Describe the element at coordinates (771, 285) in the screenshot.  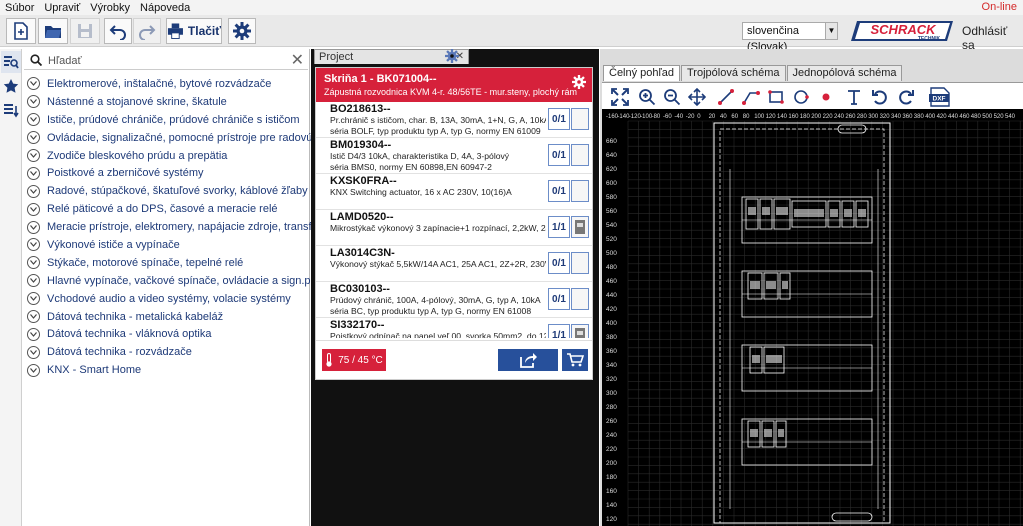
I see `device-toggle` at that location.